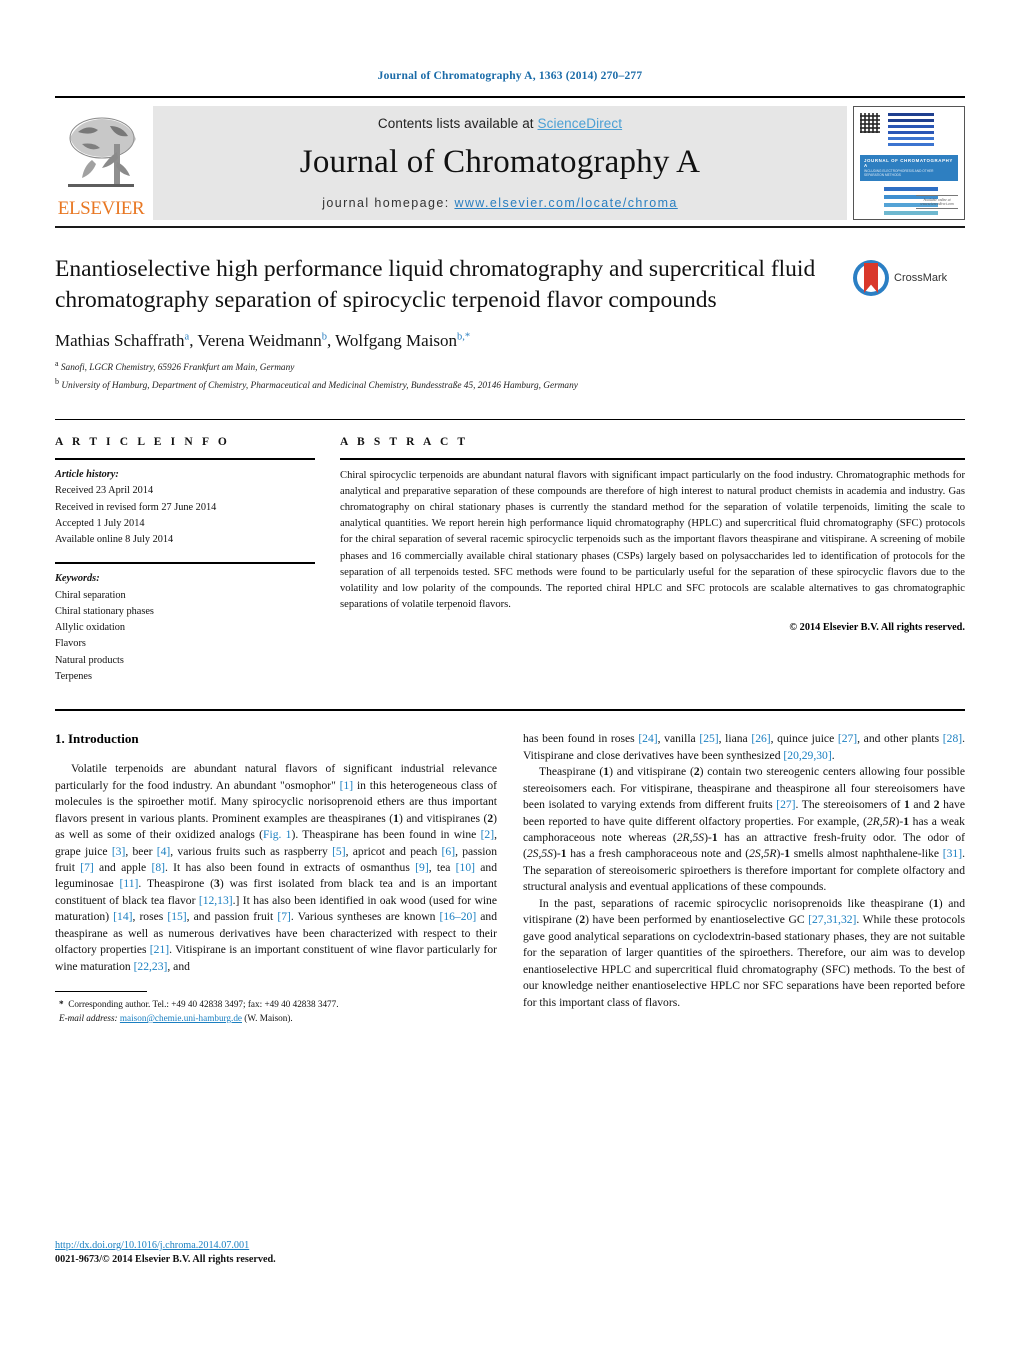  I want to click on journal-homepage-link: www.elsevier.com/locate/chroma, so click(565, 203).